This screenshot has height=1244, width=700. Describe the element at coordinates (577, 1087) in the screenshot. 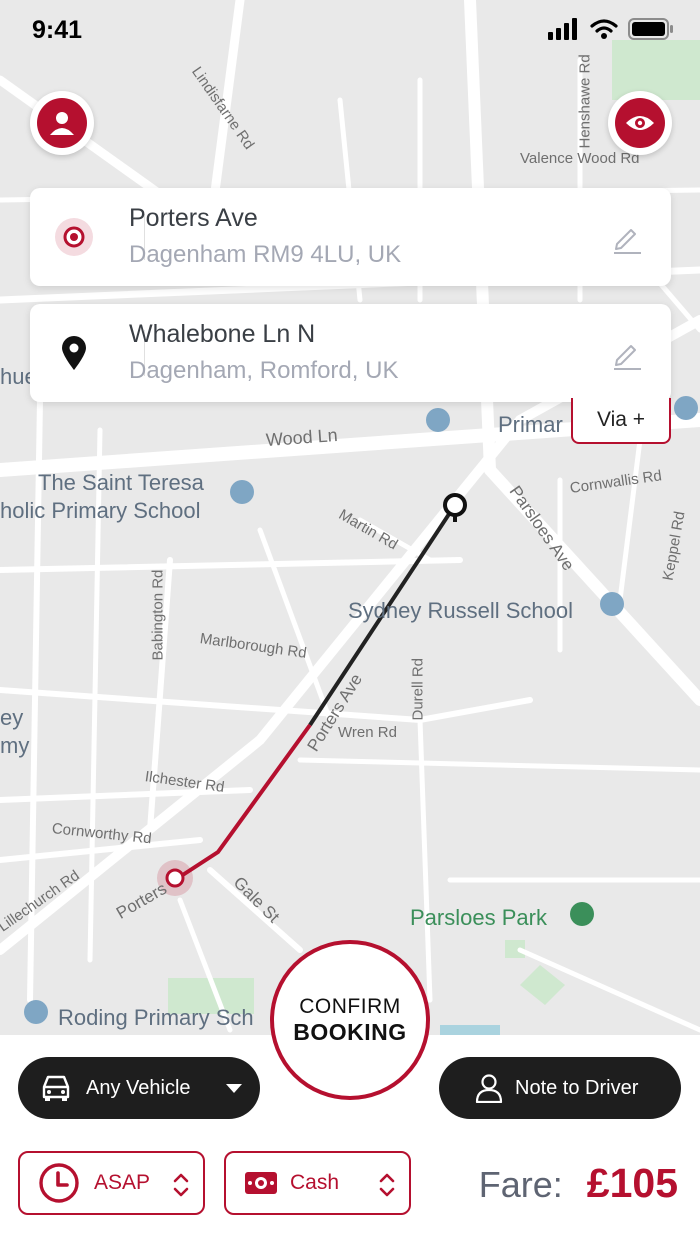

I see `note-label: Note to Driver` at that location.